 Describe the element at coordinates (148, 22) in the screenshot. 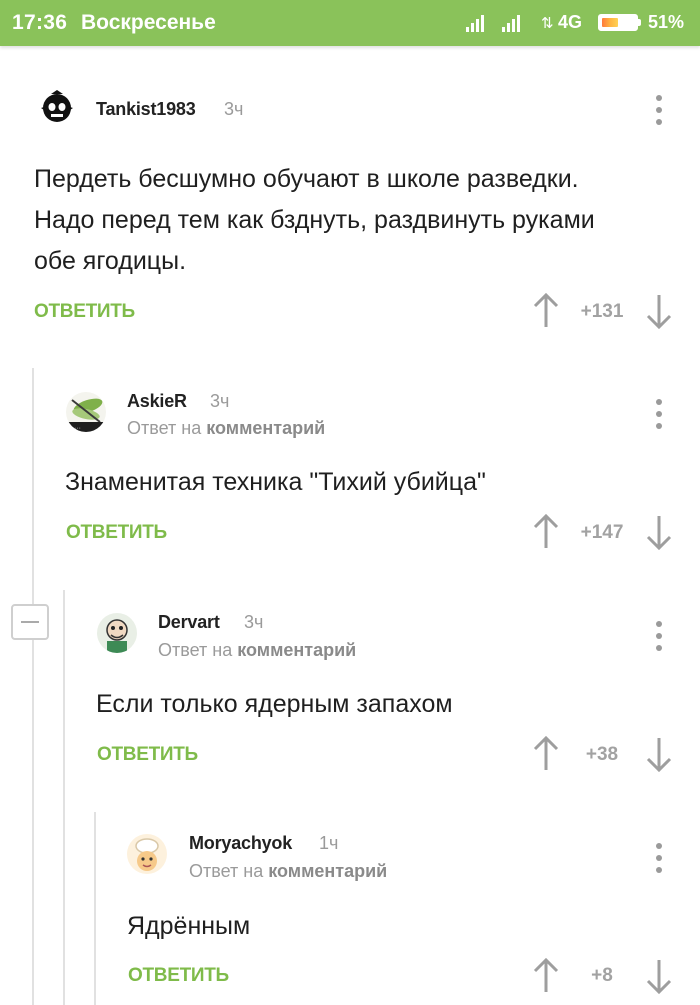

I see `status-day: Воскресенье` at that location.